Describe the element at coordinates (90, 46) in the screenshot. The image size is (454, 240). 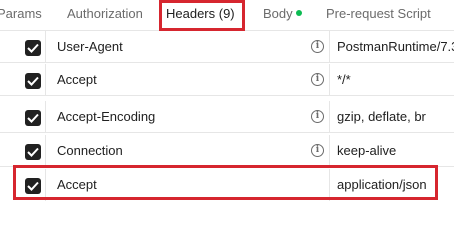
I see `header-key: User-Agent` at that location.